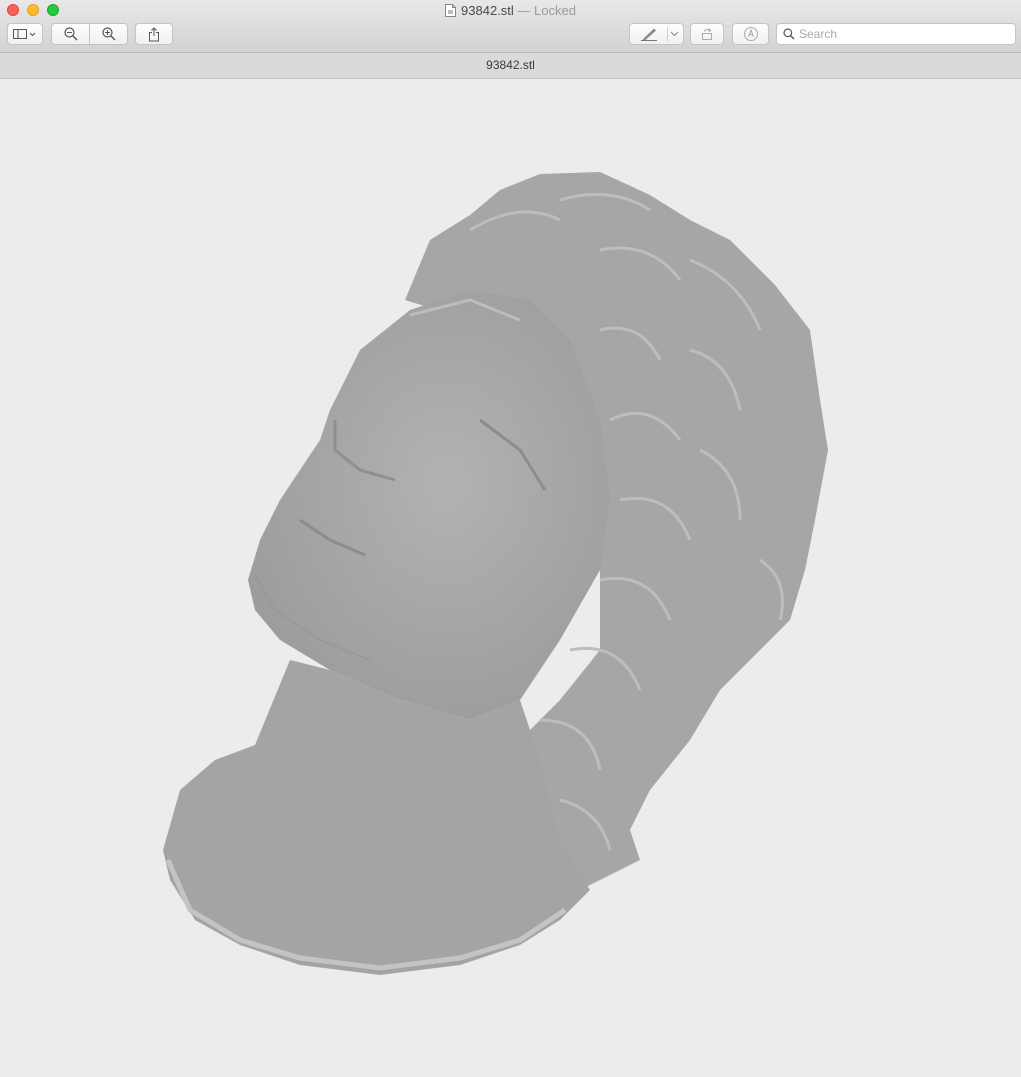 This screenshot has height=1077, width=1021. I want to click on share-button, so click(154, 34).